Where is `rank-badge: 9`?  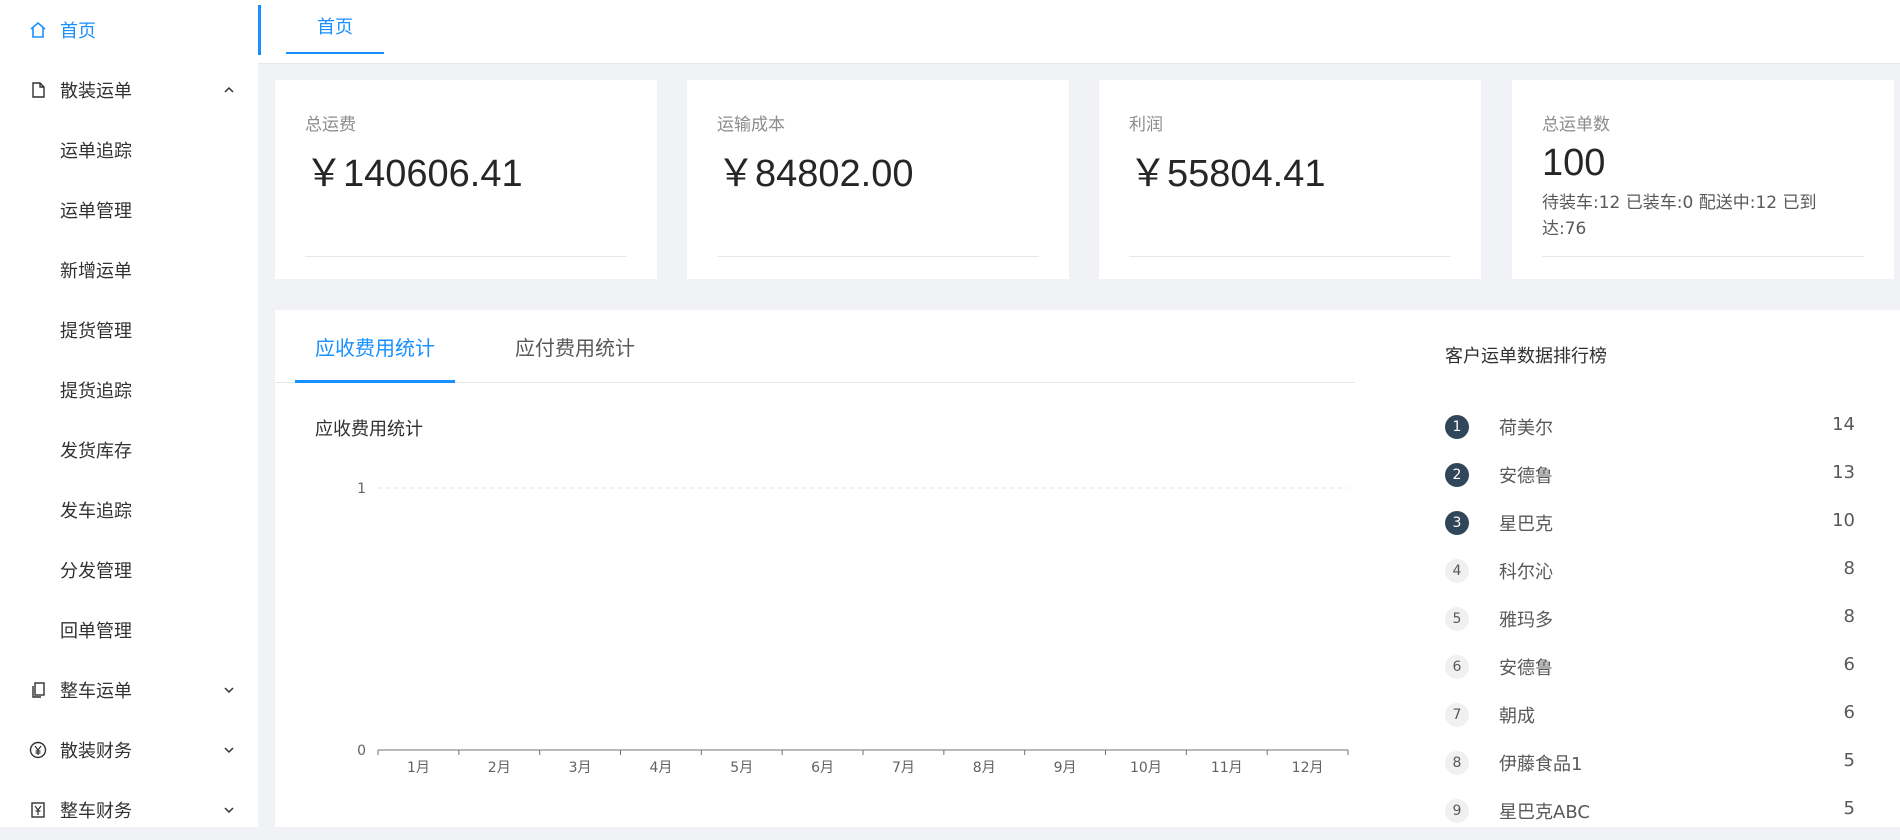
rank-badge: 9 is located at coordinates (1457, 811).